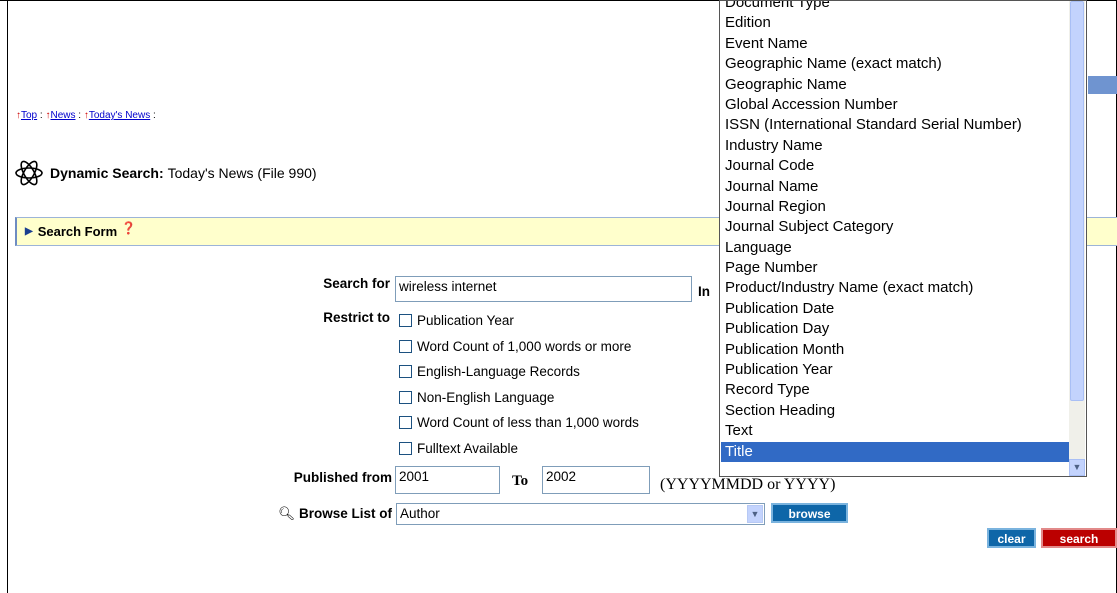  I want to click on date-format-hint: (YYYYMMDD or YYYY), so click(748, 484).